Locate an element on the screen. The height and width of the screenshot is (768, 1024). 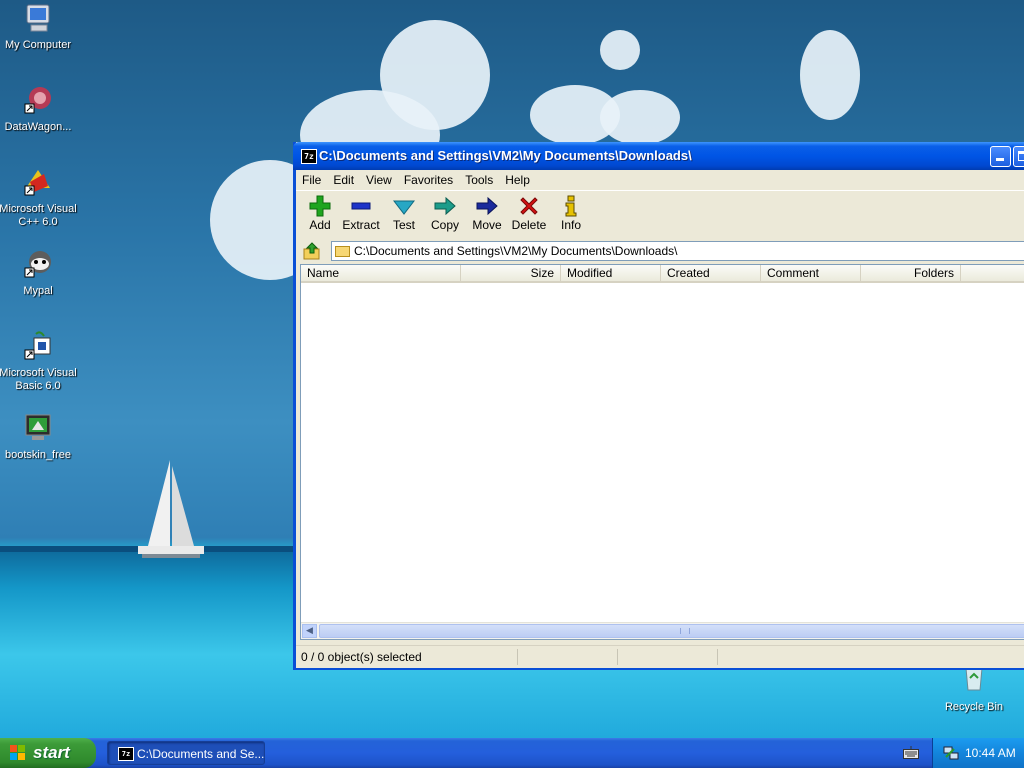
x-icon is located at coordinates (529, 206).